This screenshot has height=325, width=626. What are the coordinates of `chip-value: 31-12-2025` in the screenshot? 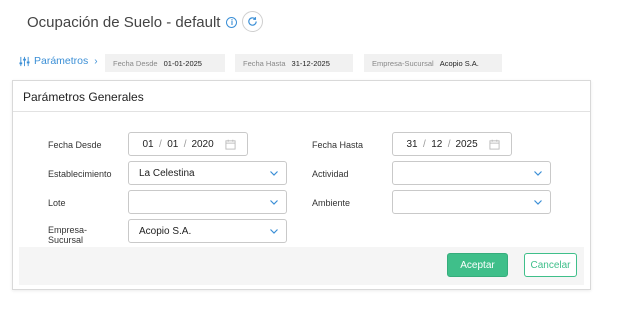 It's located at (310, 63).